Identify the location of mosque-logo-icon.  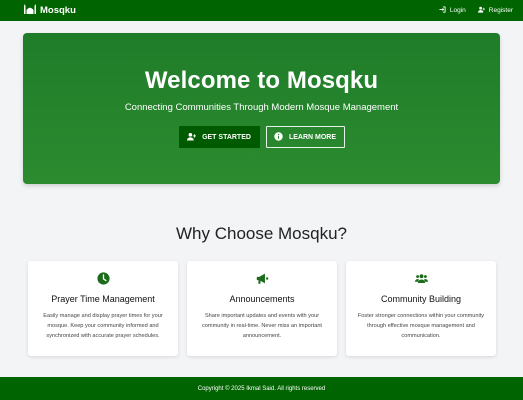
(30, 10).